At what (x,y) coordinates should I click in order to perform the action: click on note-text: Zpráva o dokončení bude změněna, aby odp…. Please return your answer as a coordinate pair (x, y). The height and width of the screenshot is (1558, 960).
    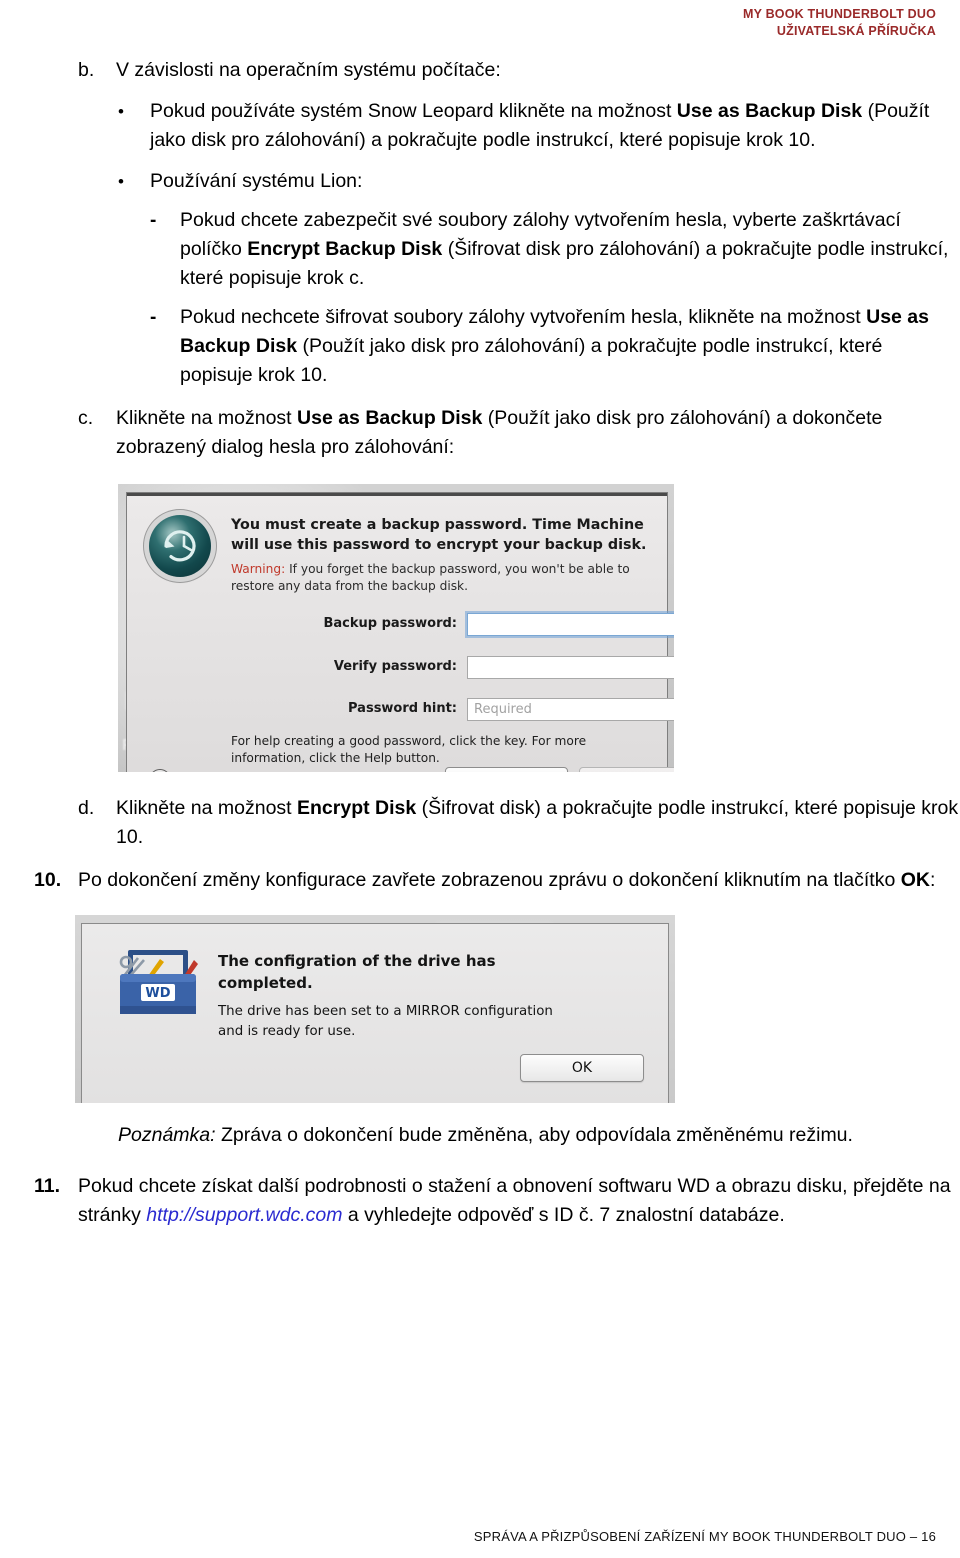
    Looking at the image, I should click on (534, 1135).